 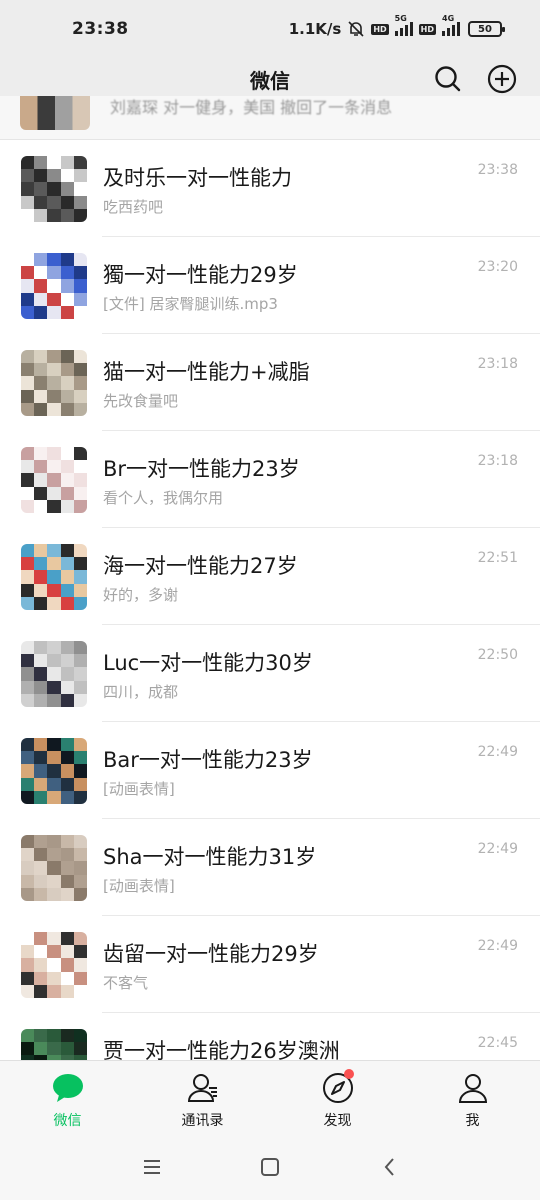 I want to click on chat-time: 22:51, so click(x=497, y=558).